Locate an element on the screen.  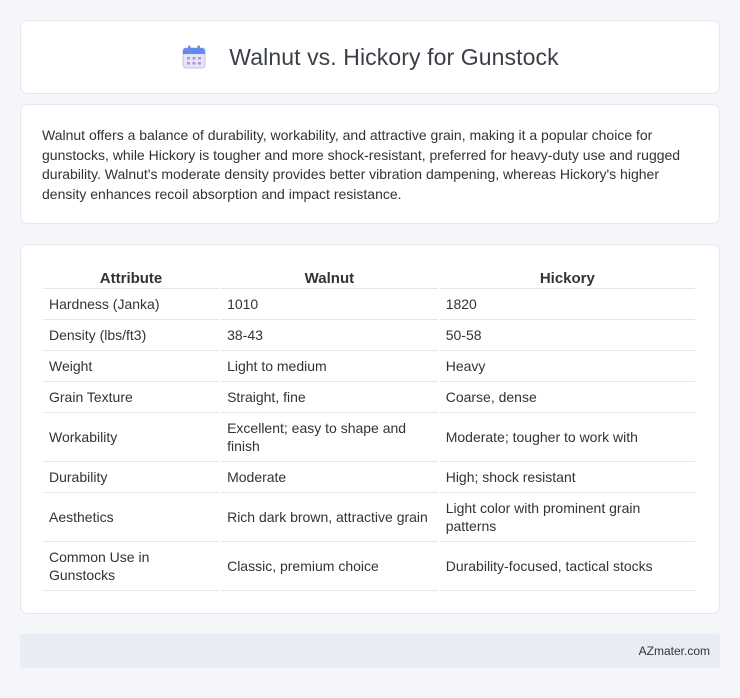
attribute-cell: Hardness (Janka) is located at coordinates (131, 304).